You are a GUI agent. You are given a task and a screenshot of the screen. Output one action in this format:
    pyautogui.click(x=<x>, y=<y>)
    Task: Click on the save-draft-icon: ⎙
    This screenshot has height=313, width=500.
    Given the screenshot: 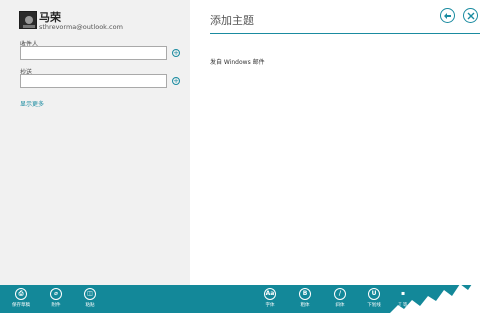 What is the action you would take?
    pyautogui.click(x=21, y=294)
    